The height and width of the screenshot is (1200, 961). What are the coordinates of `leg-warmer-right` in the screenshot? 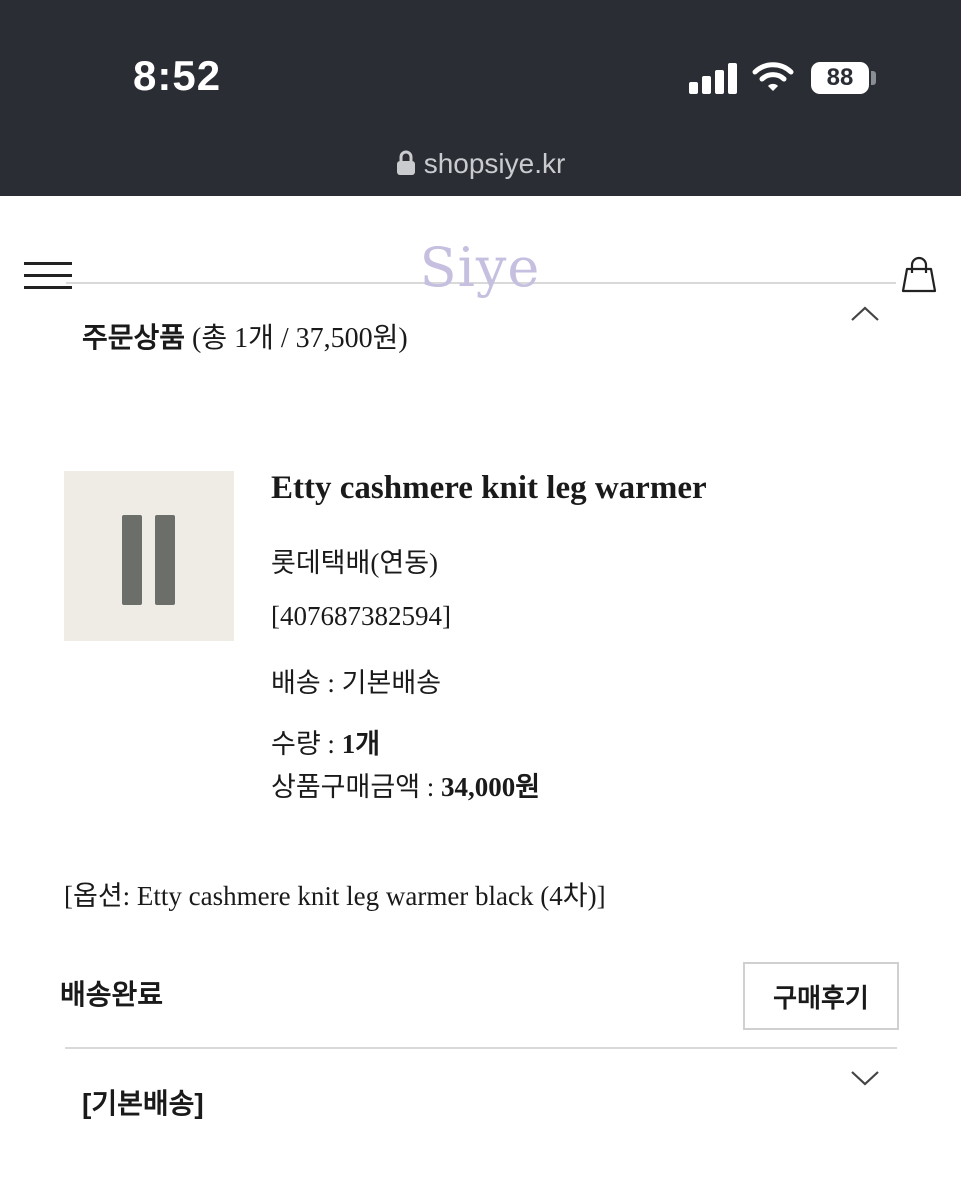 It's located at (165, 560).